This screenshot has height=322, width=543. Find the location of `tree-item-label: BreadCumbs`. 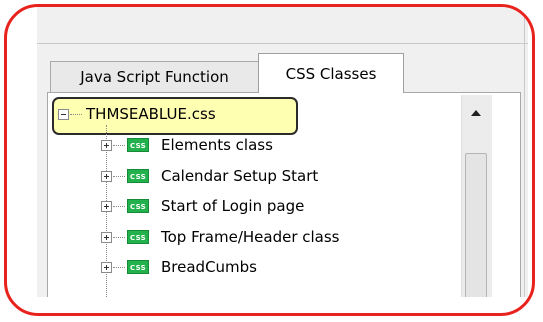

tree-item-label: BreadCumbs is located at coordinates (209, 267).